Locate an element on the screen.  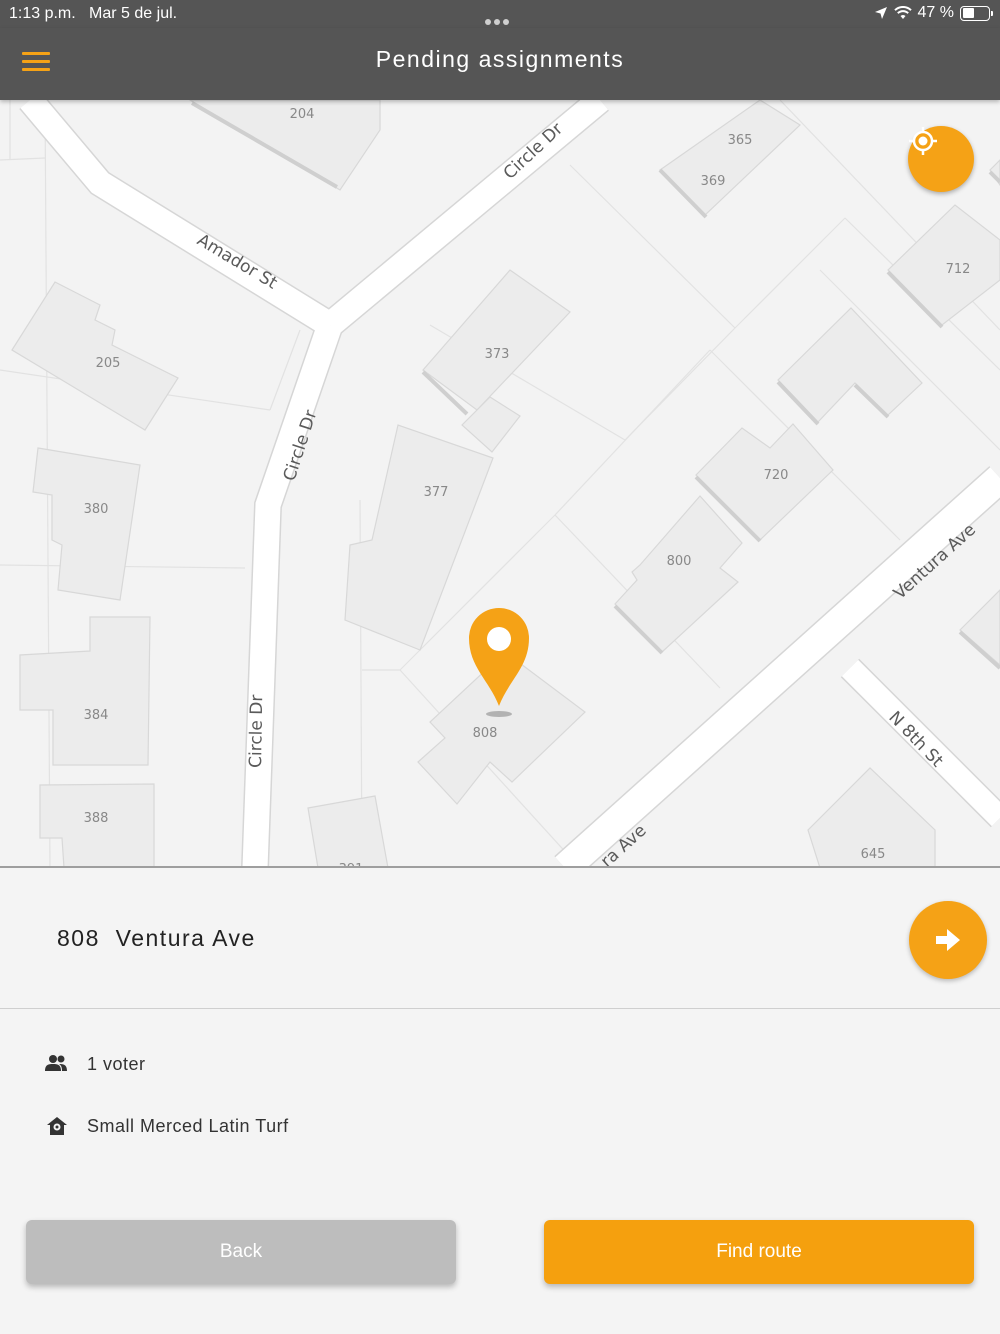
divider is located at coordinates (500, 1008).